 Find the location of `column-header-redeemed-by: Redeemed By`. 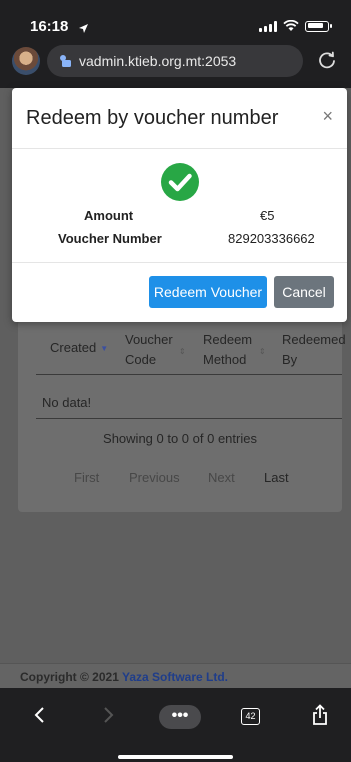

column-header-redeemed-by: Redeemed By is located at coordinates (314, 350).